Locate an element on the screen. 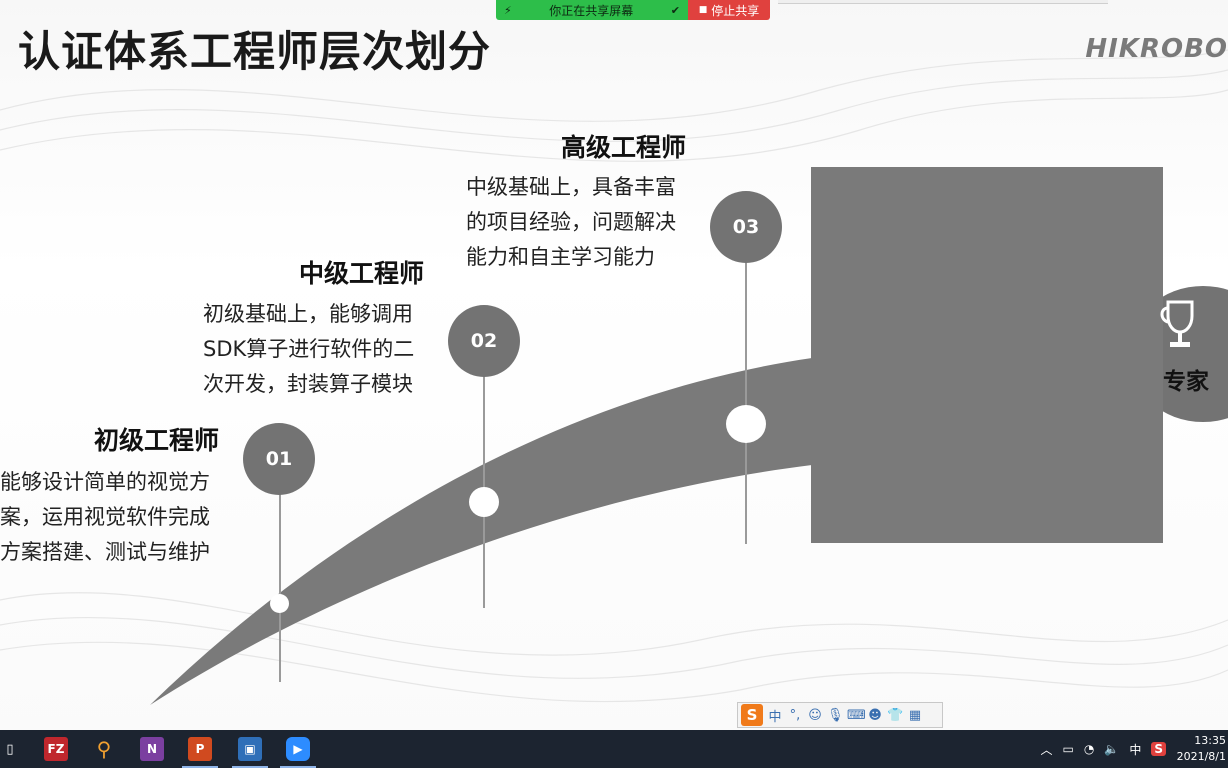 This screenshot has width=1228, height=768. taskbar-app-remote-desktop: ▣ is located at coordinates (250, 749).